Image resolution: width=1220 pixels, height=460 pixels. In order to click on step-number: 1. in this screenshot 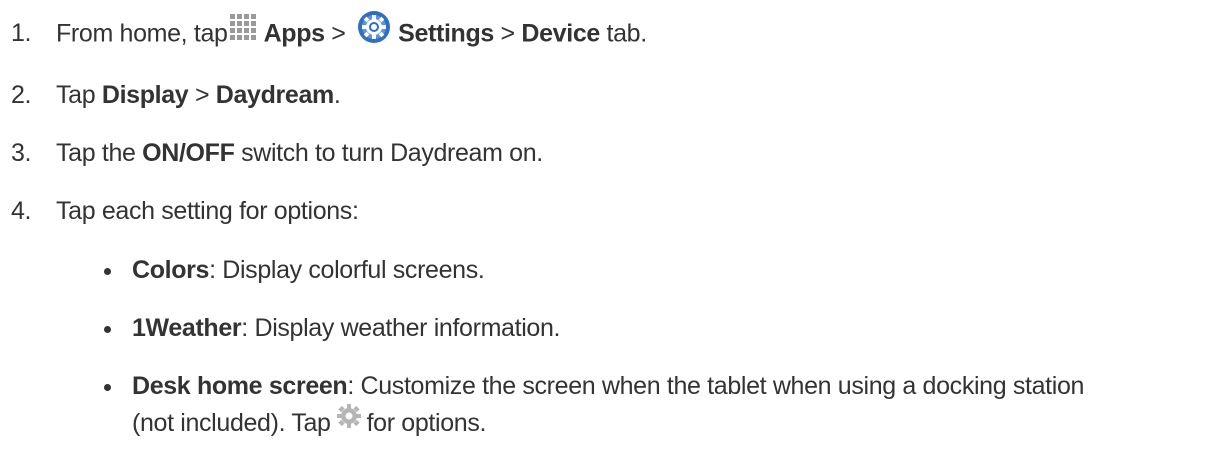, I will do `click(21, 33)`.